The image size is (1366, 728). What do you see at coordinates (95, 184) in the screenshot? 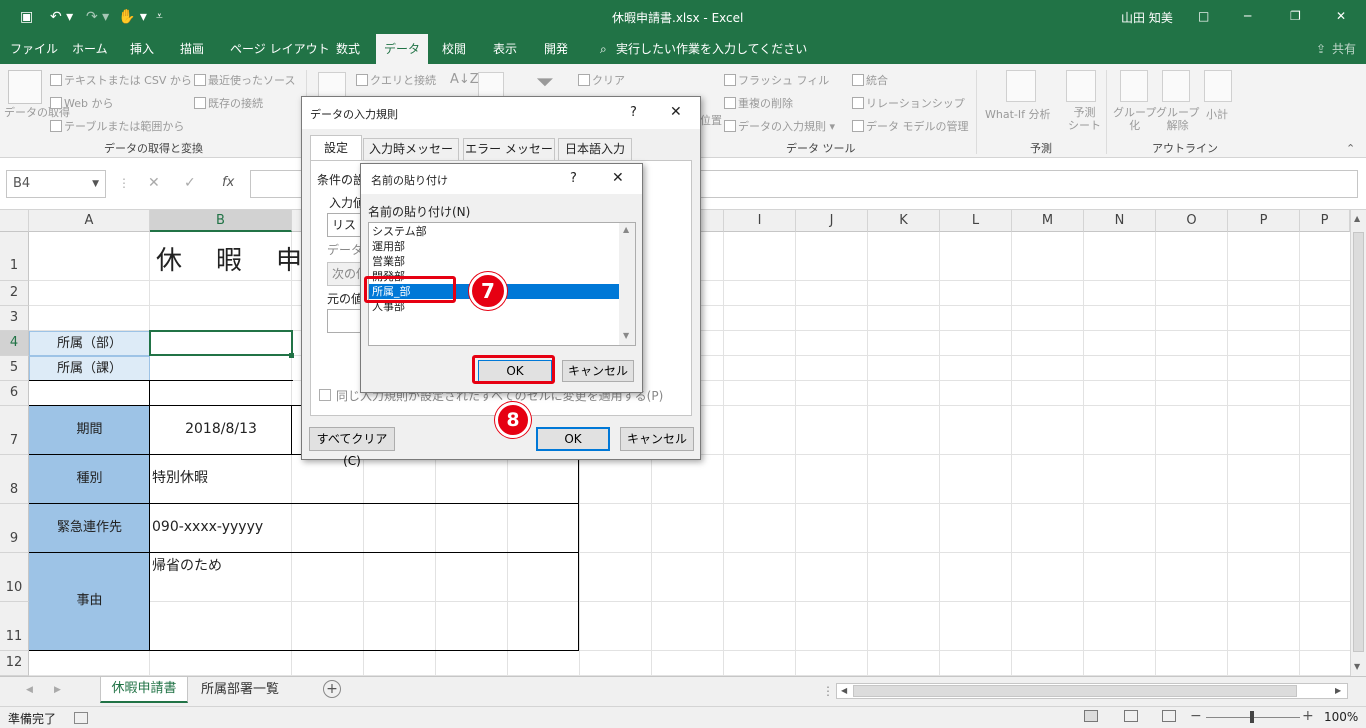
I see `chevron-down-icon: ▼` at bounding box center [95, 184].